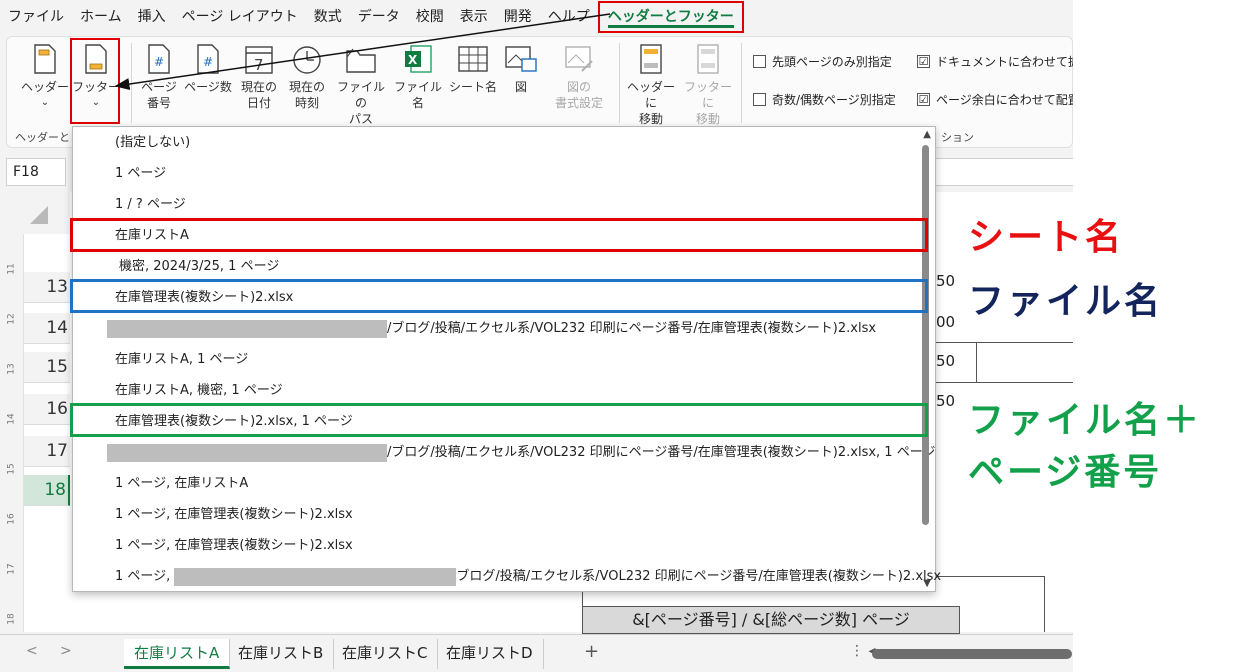 The width and height of the screenshot is (1240, 672). What do you see at coordinates (32, 651) in the screenshot?
I see `chevron-left-icon: <` at bounding box center [32, 651].